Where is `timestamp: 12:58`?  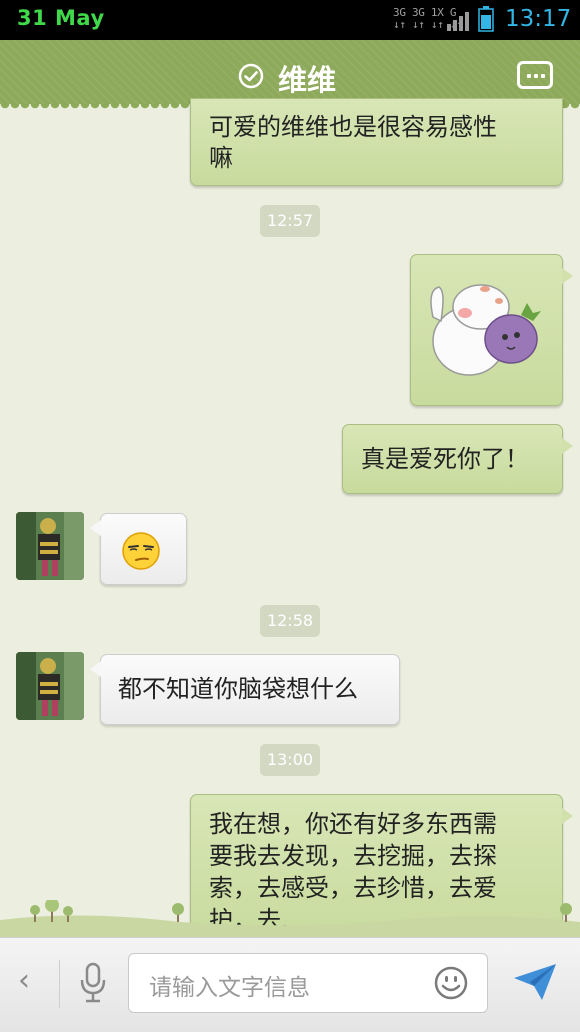
timestamp: 12:58 is located at coordinates (290, 621).